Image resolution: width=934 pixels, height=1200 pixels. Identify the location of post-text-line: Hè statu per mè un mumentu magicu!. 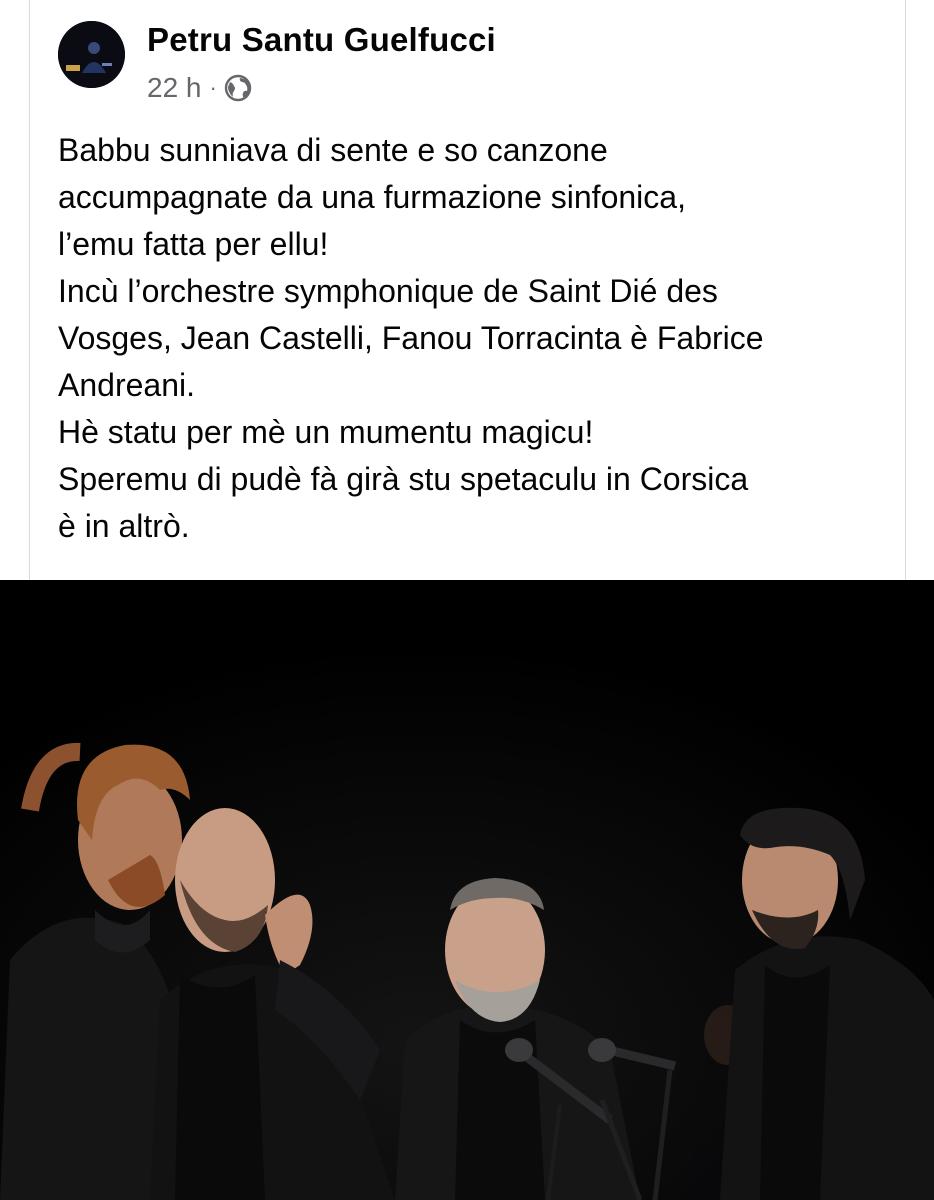
(326, 432).